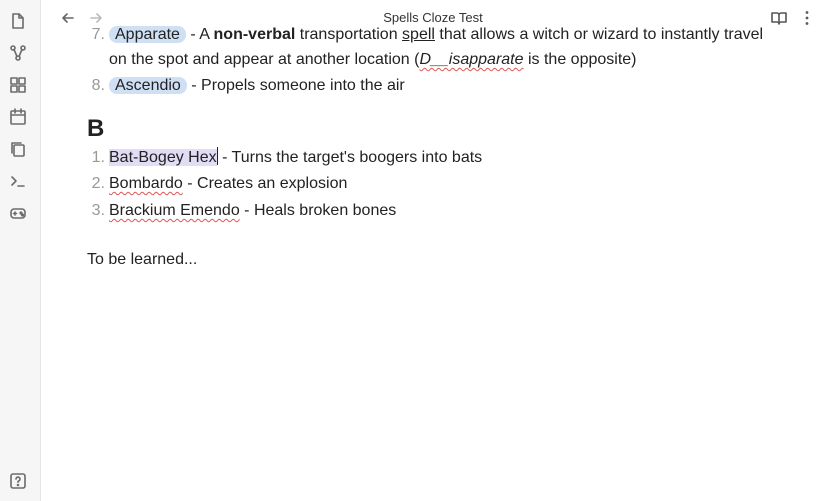 Image resolution: width=825 pixels, height=501 pixels. What do you see at coordinates (98, 34) in the screenshot?
I see `list-number: 7.` at bounding box center [98, 34].